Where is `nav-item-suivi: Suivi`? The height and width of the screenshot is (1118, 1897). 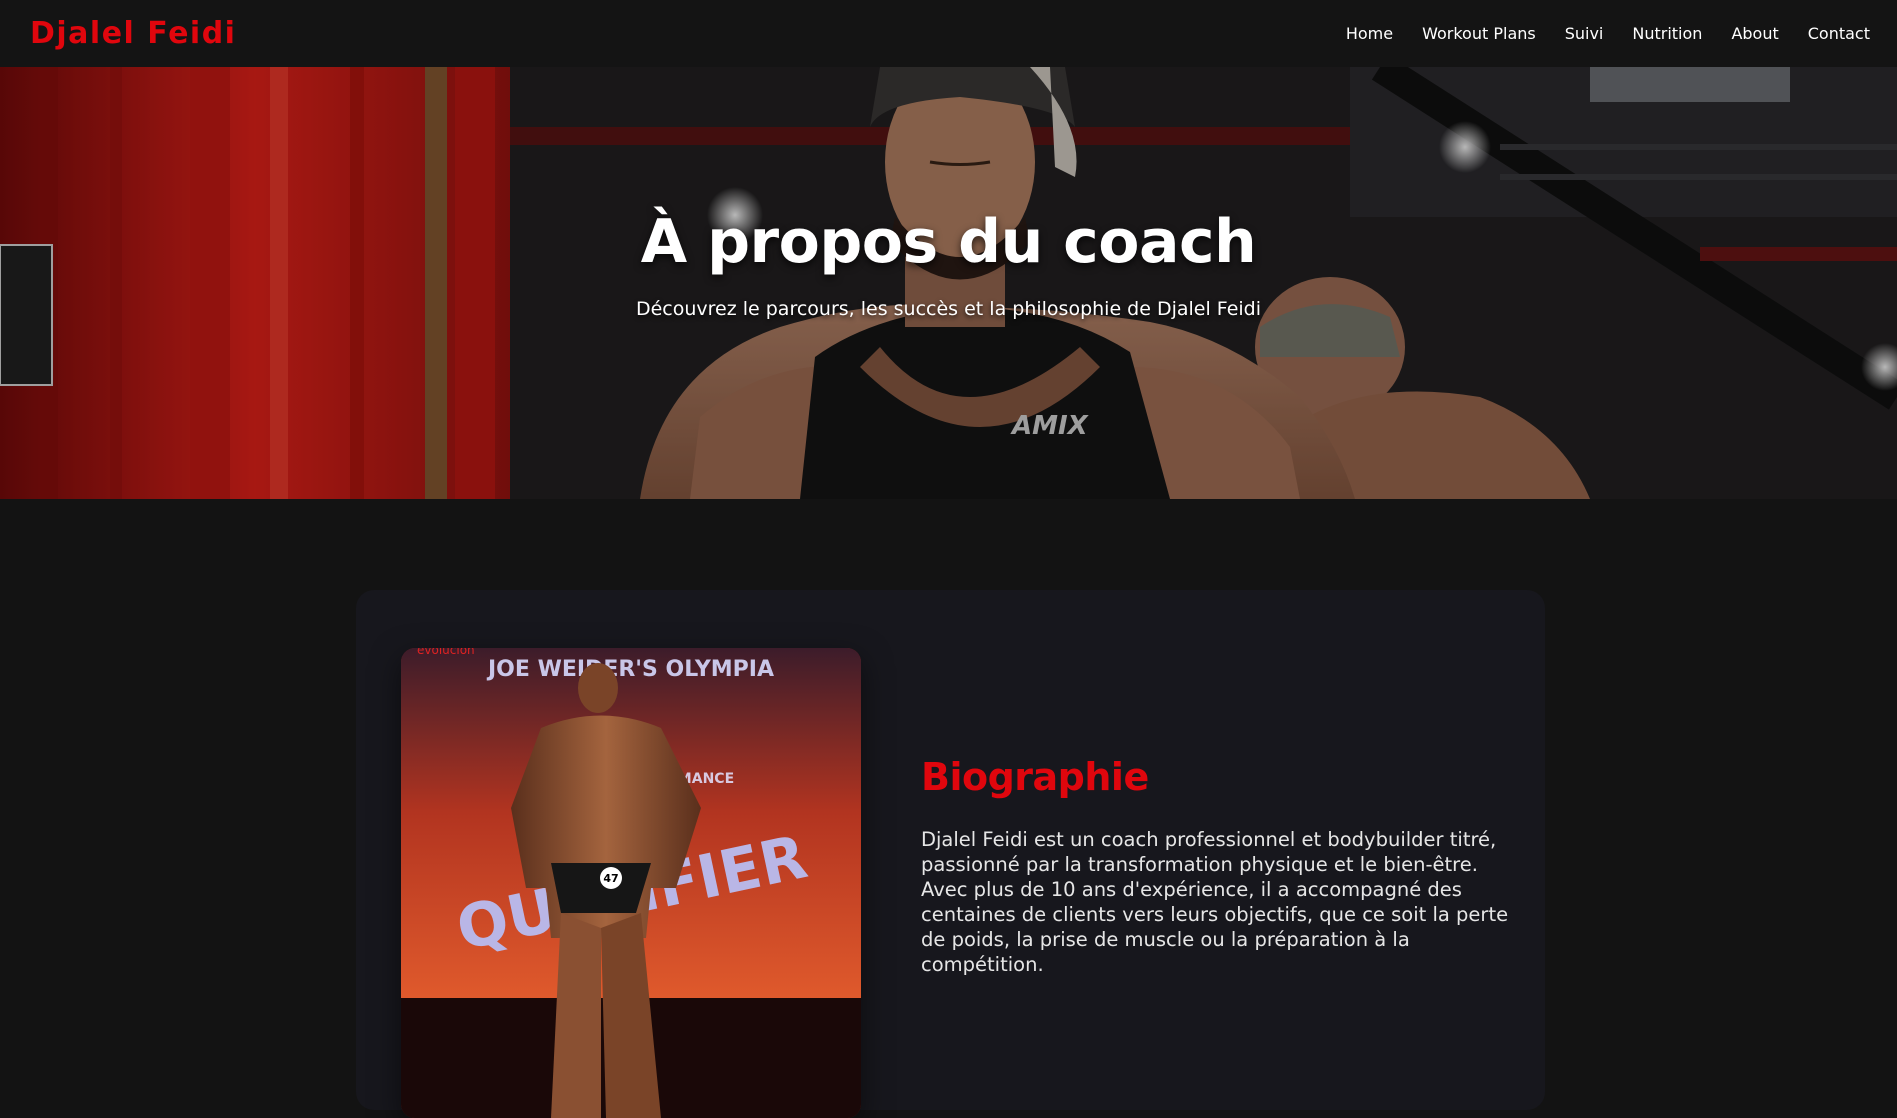
nav-item-suivi: Suivi is located at coordinates (1570, 33).